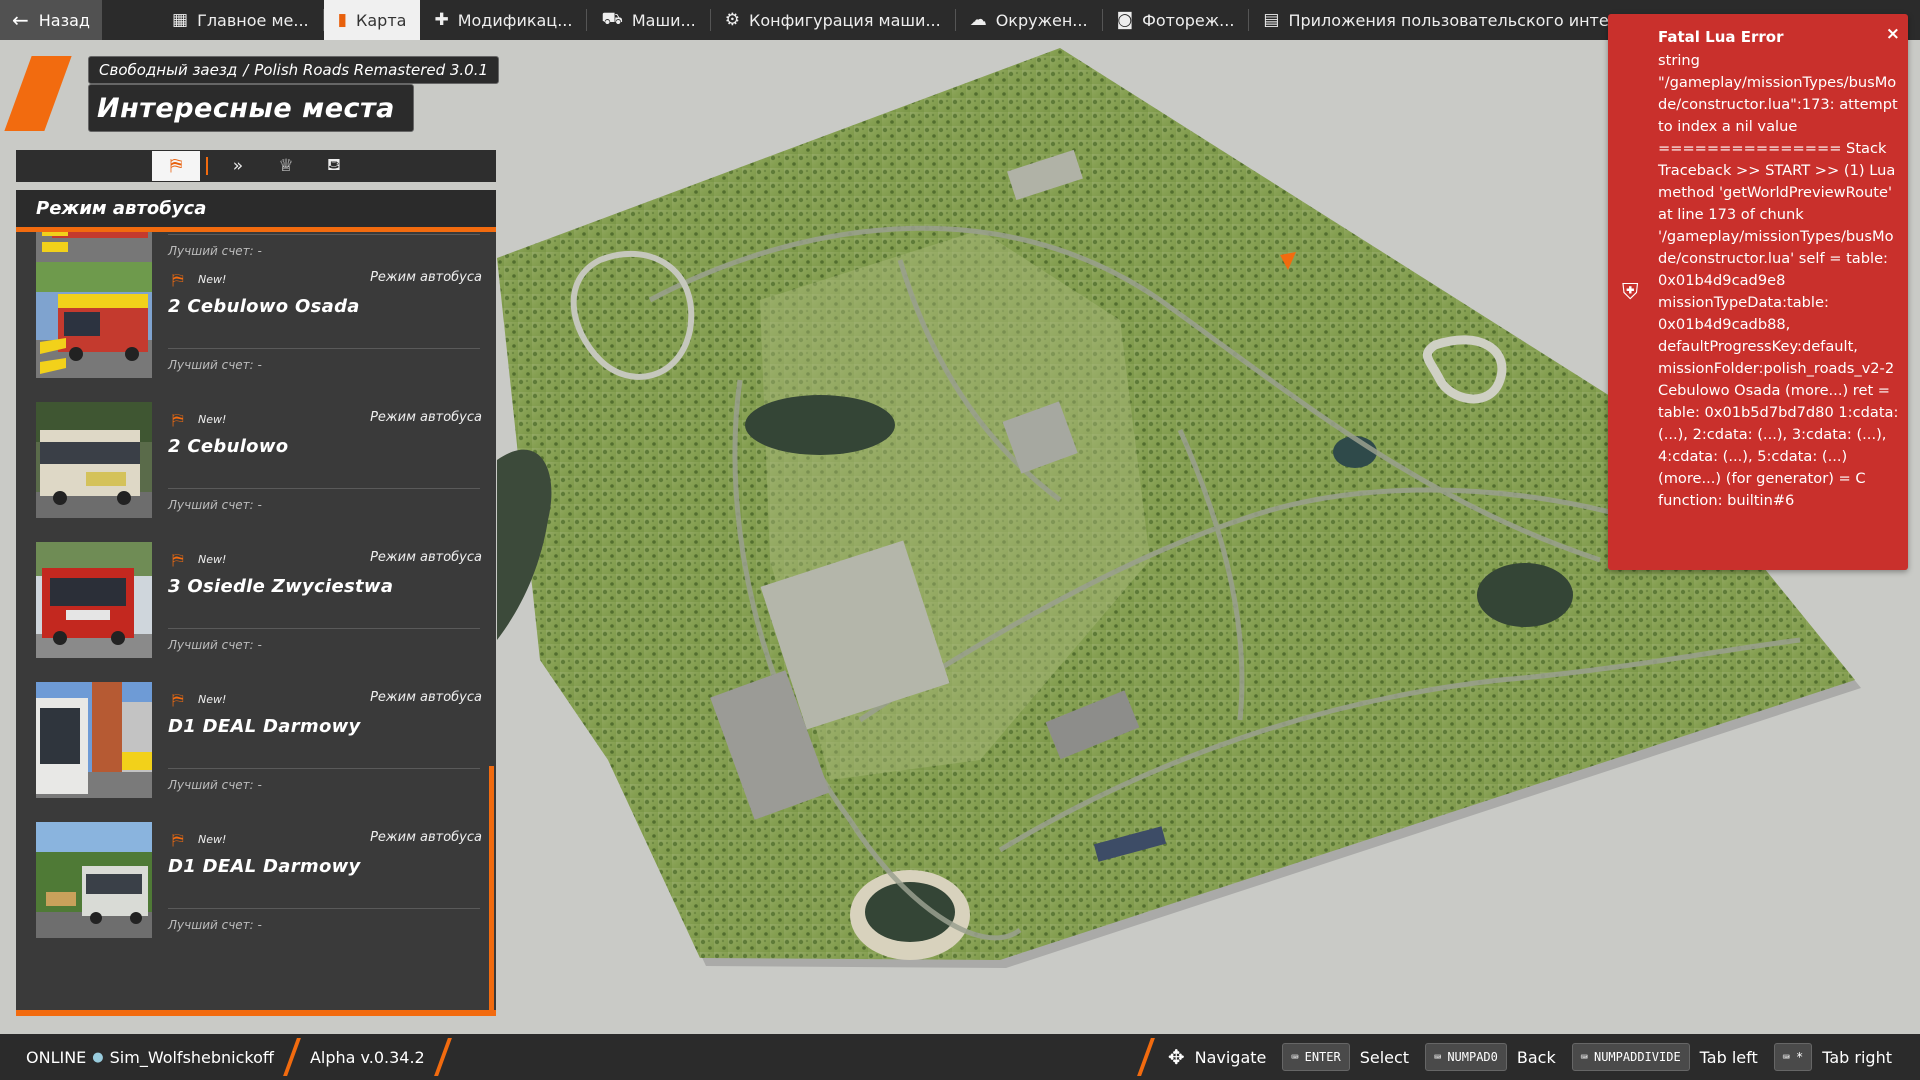 Image resolution: width=1920 pixels, height=1080 pixels. I want to click on hint-select: Select, so click(1384, 1057).